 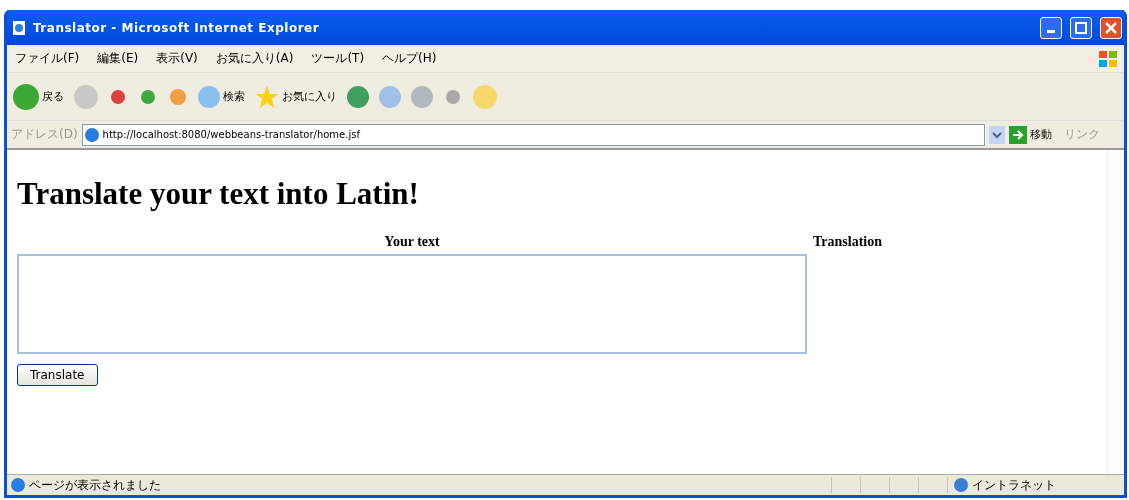 What do you see at coordinates (1051, 27) in the screenshot?
I see `minimize-button` at bounding box center [1051, 27].